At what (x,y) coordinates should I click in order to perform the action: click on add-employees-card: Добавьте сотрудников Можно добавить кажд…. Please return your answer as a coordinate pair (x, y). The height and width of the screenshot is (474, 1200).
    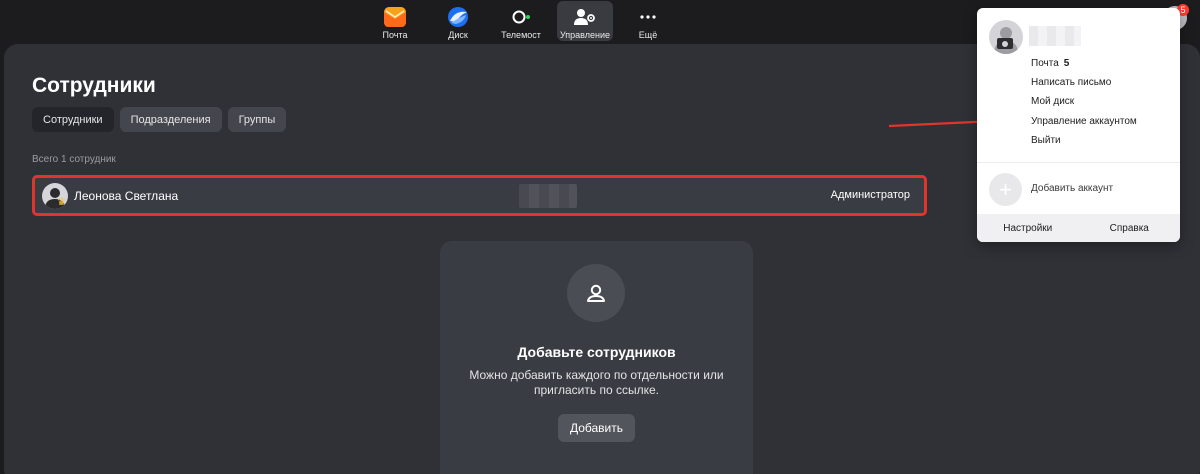
    Looking at the image, I should click on (596, 357).